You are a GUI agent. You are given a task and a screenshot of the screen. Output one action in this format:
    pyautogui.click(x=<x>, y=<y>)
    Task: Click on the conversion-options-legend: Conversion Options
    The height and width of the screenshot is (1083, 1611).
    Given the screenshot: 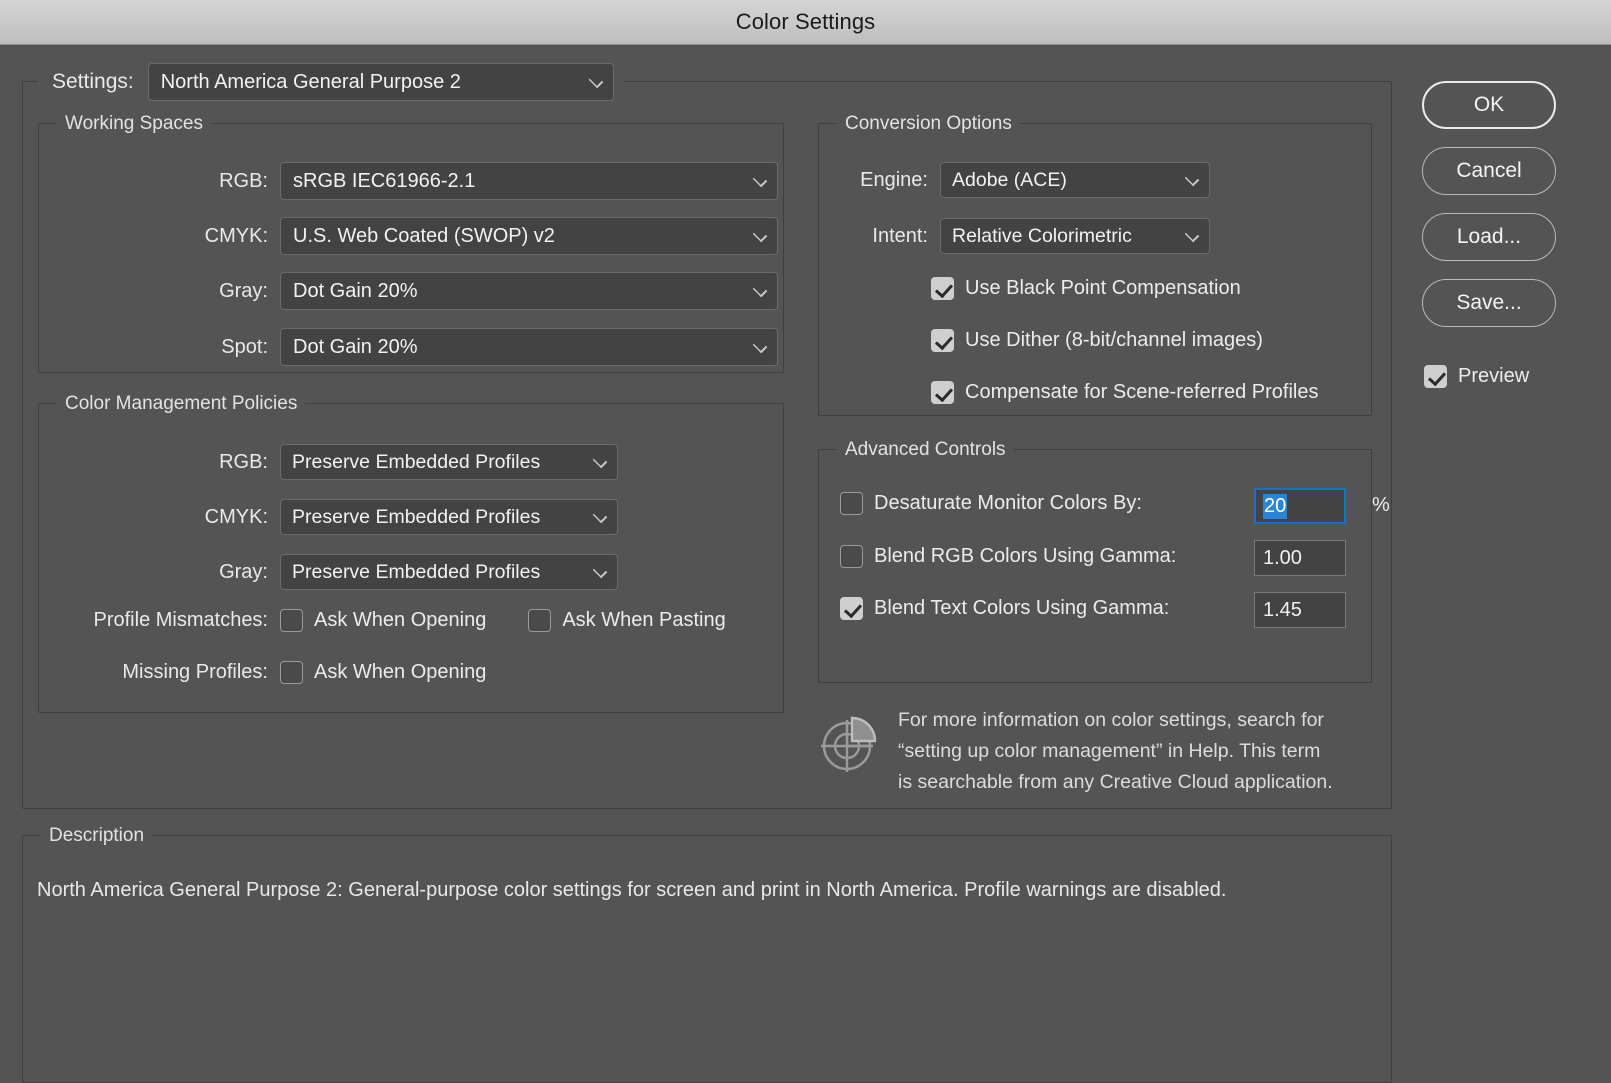 What is the action you would take?
    pyautogui.click(x=928, y=124)
    